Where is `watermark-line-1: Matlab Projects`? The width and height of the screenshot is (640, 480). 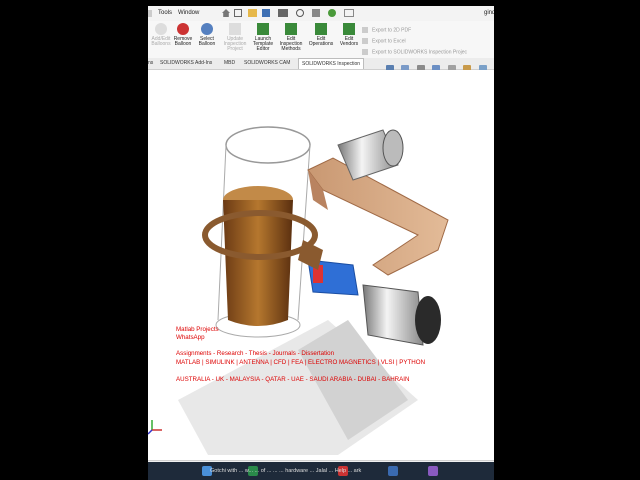
watermark-line-1: Matlab Projects is located at coordinates (197, 329).